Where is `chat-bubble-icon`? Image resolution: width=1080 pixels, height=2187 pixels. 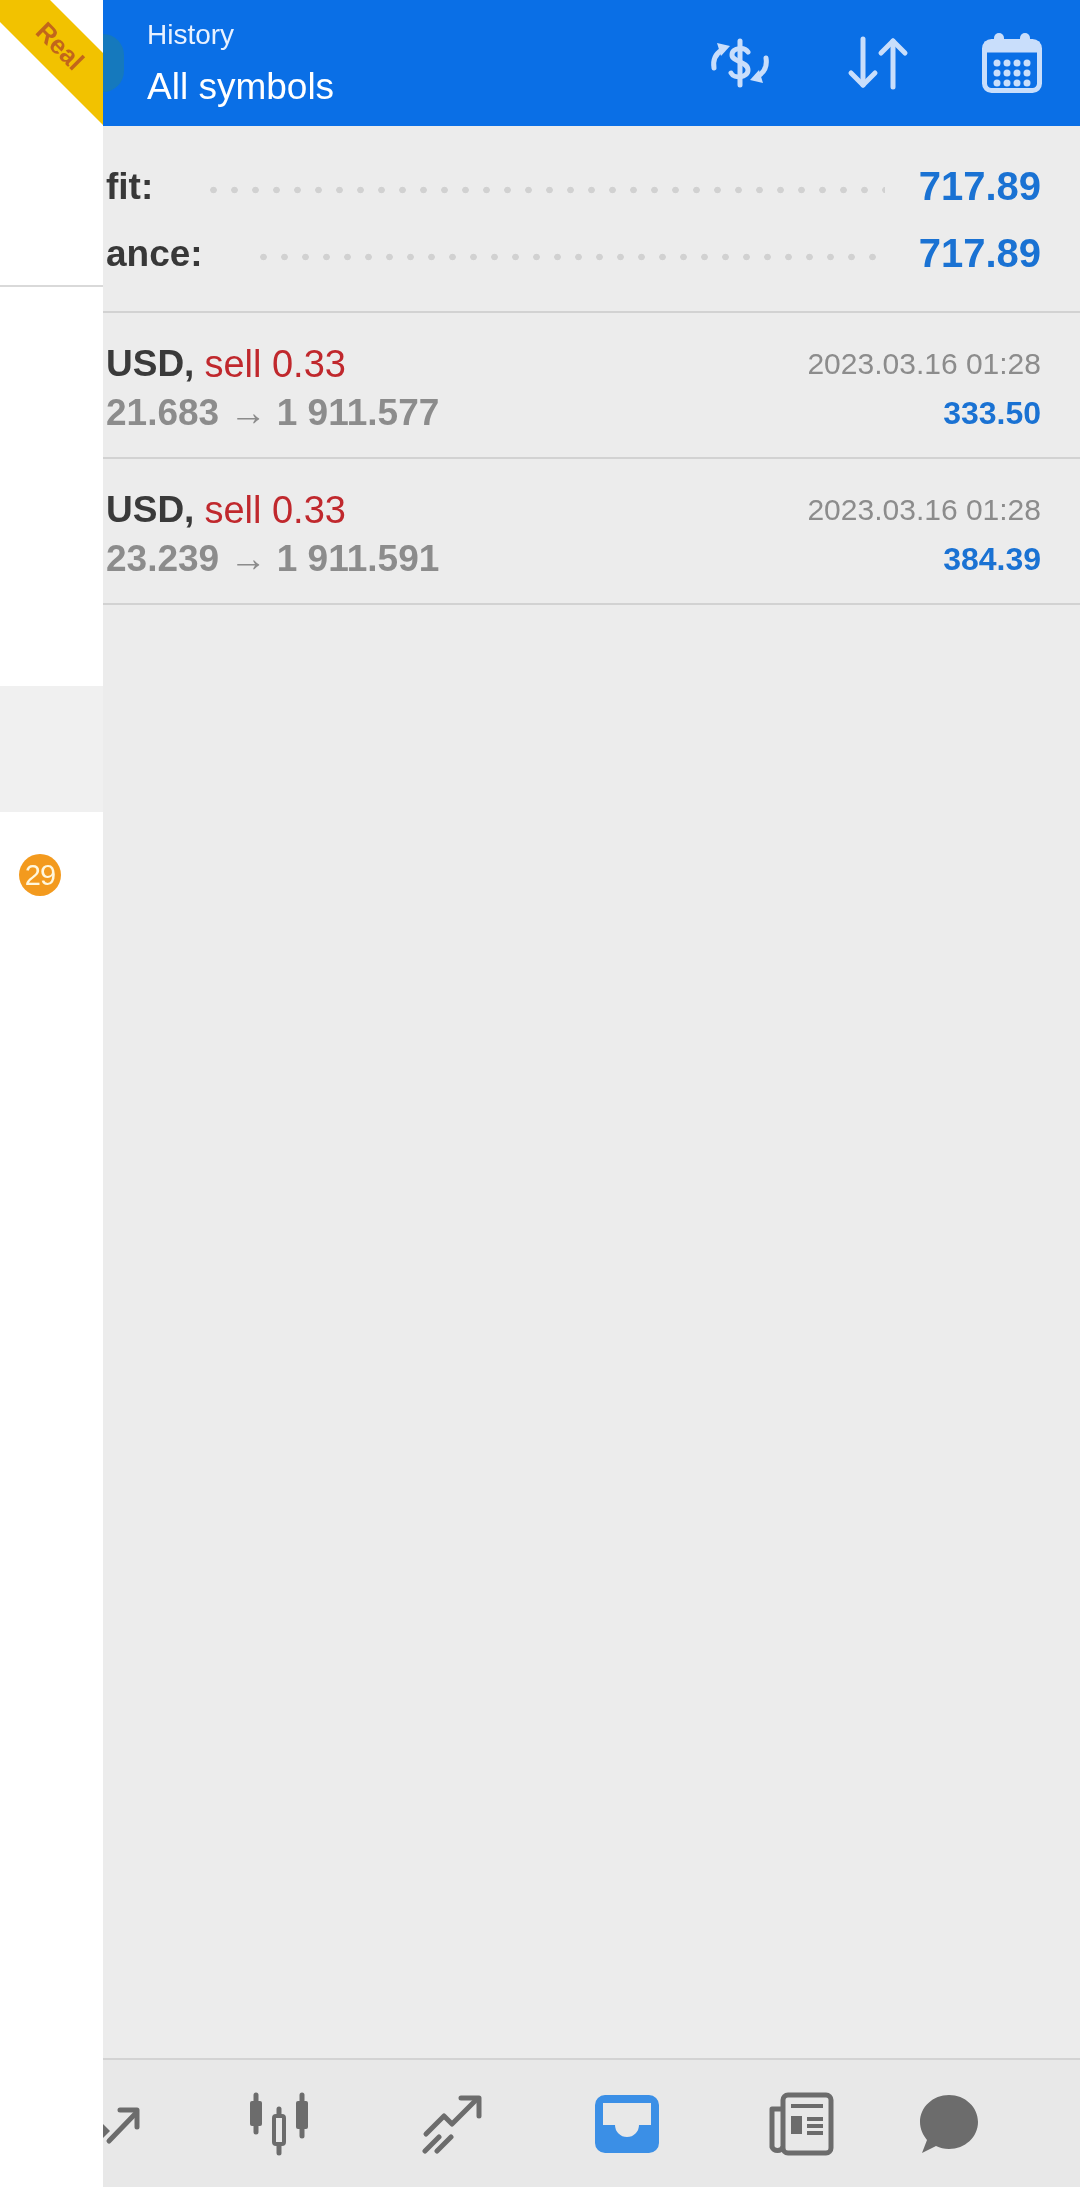
chat-bubble-icon is located at coordinates (949, 2123).